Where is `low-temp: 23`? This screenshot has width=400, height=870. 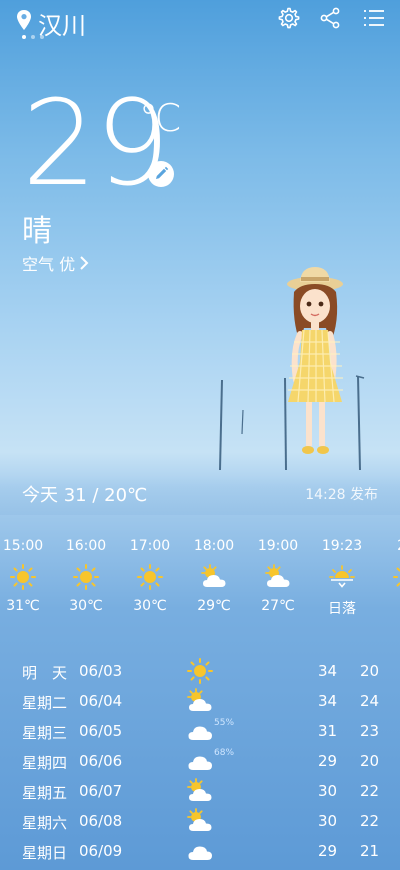
low-temp: 23 is located at coordinates (370, 731).